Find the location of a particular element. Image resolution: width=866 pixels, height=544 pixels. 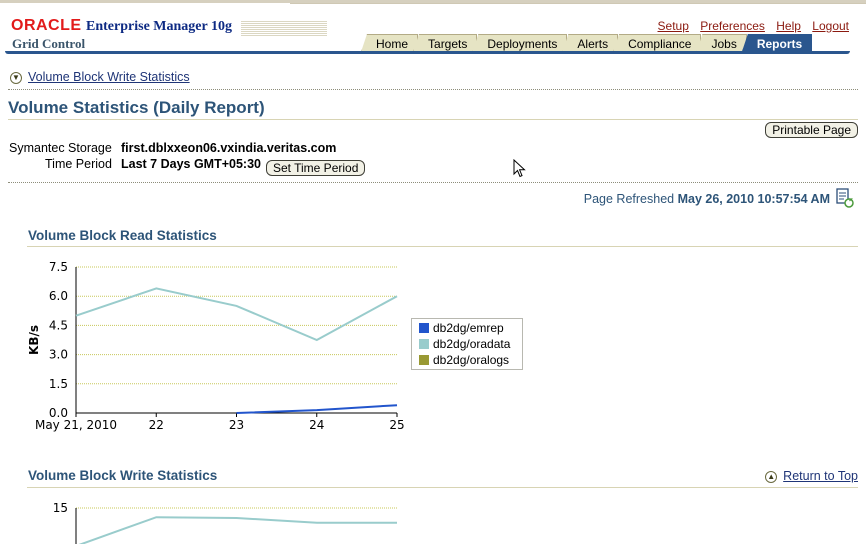

x-tick-label: 23 is located at coordinates (236, 425).